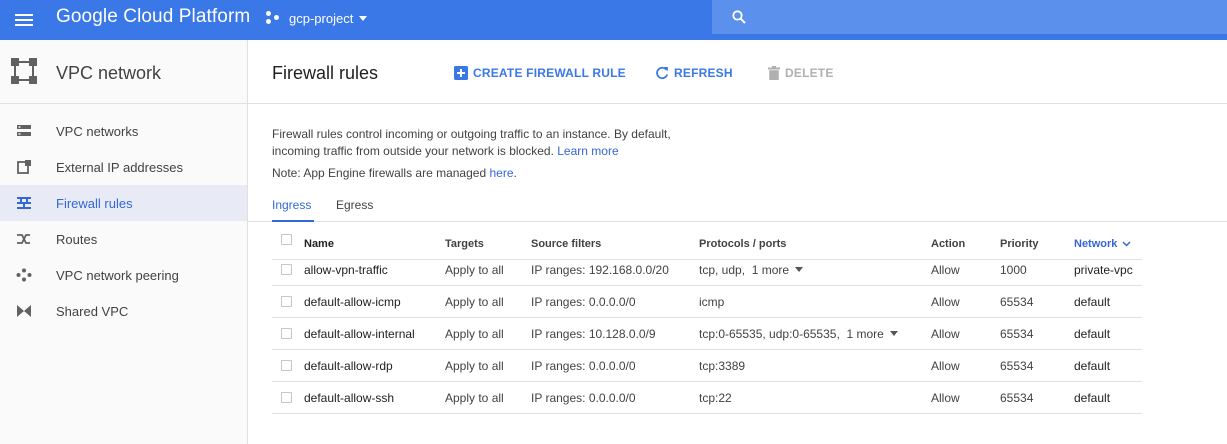 This screenshot has height=444, width=1227. I want to click on rule-protocols: tcp:0-65535, udp:0-65535, 1 more, so click(798, 334).